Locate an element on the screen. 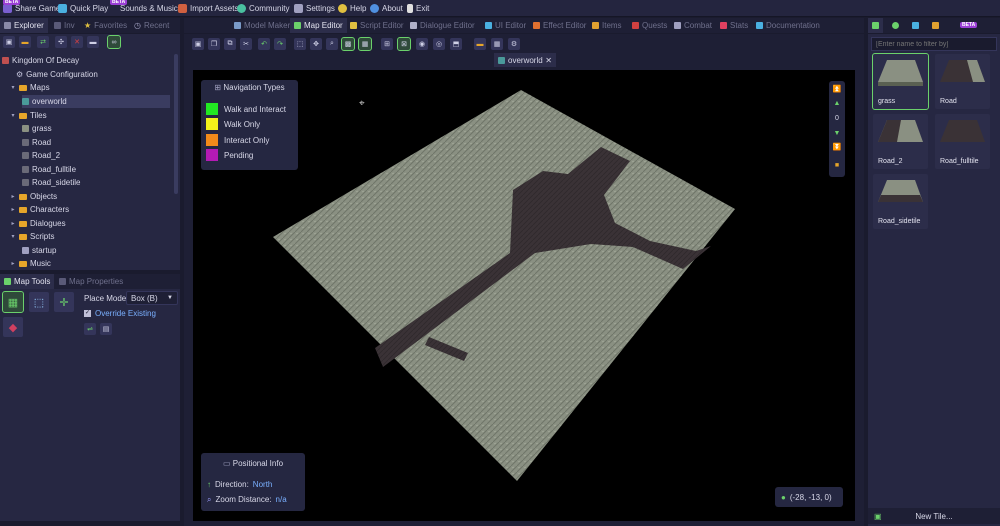  camera-button: ◎ is located at coordinates (439, 44).